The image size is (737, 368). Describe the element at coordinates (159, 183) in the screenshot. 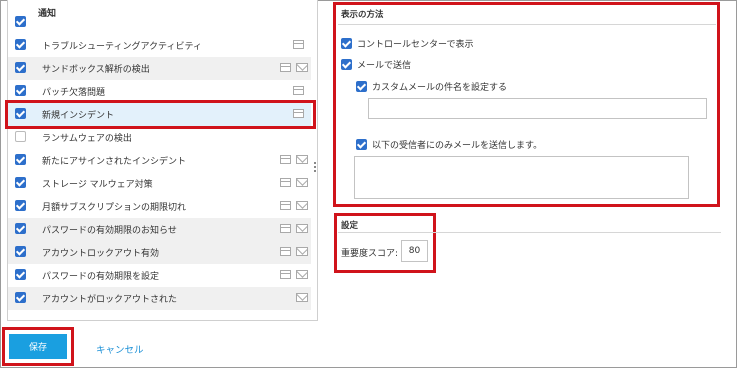

I see `notification-row: ストレージ マルウェア対策` at that location.